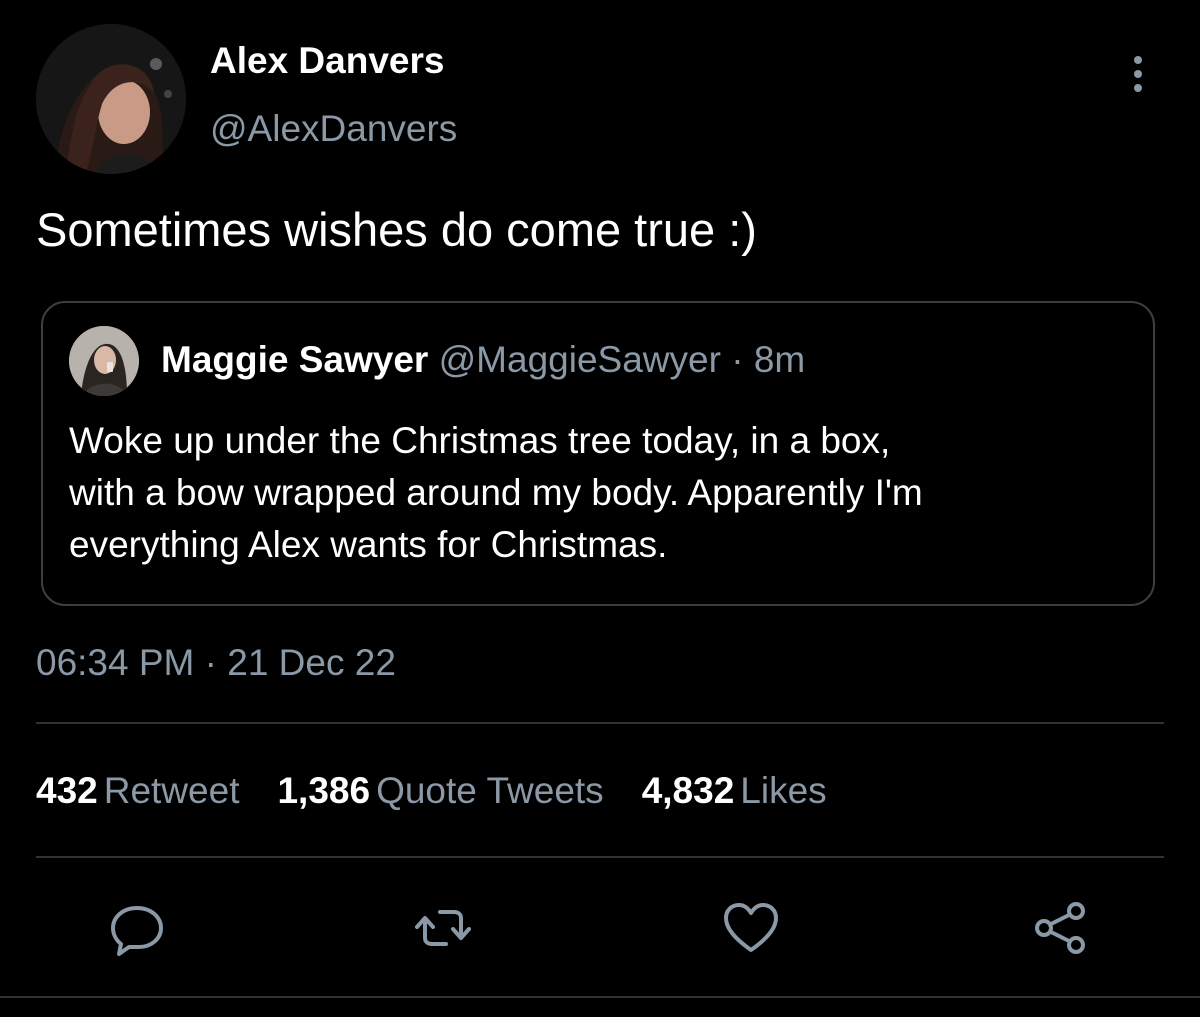 The width and height of the screenshot is (1200, 1017). I want to click on retweet-count: 432 Retweet, so click(137, 790).